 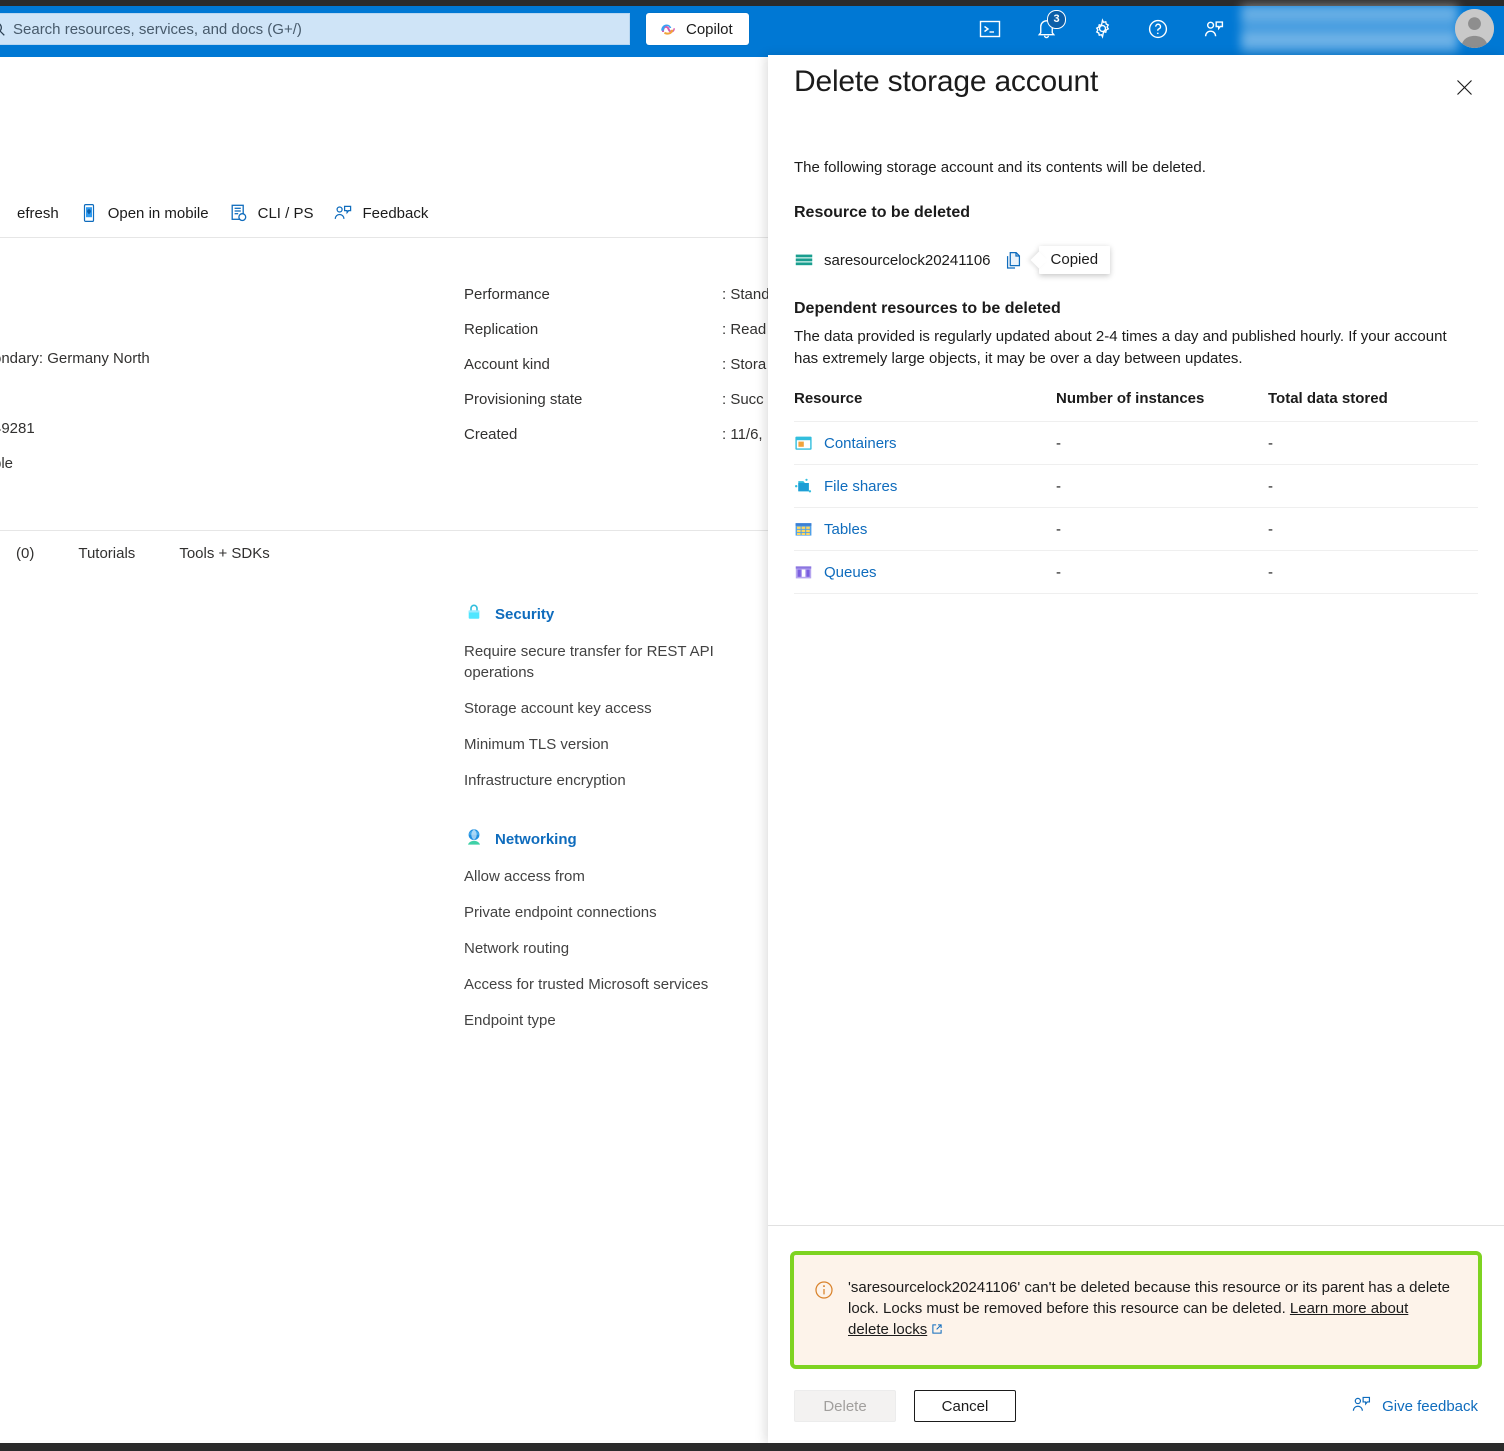 What do you see at coordinates (614, 948) in the screenshot?
I see `networking-link: Network routing` at bounding box center [614, 948].